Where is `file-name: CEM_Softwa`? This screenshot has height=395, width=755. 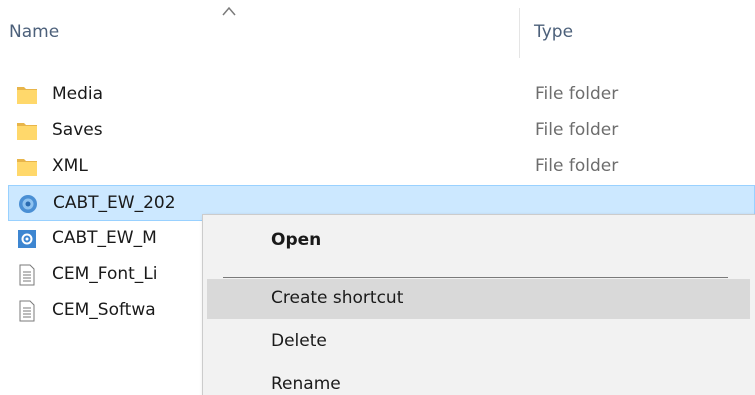 file-name: CEM_Softwa is located at coordinates (104, 310).